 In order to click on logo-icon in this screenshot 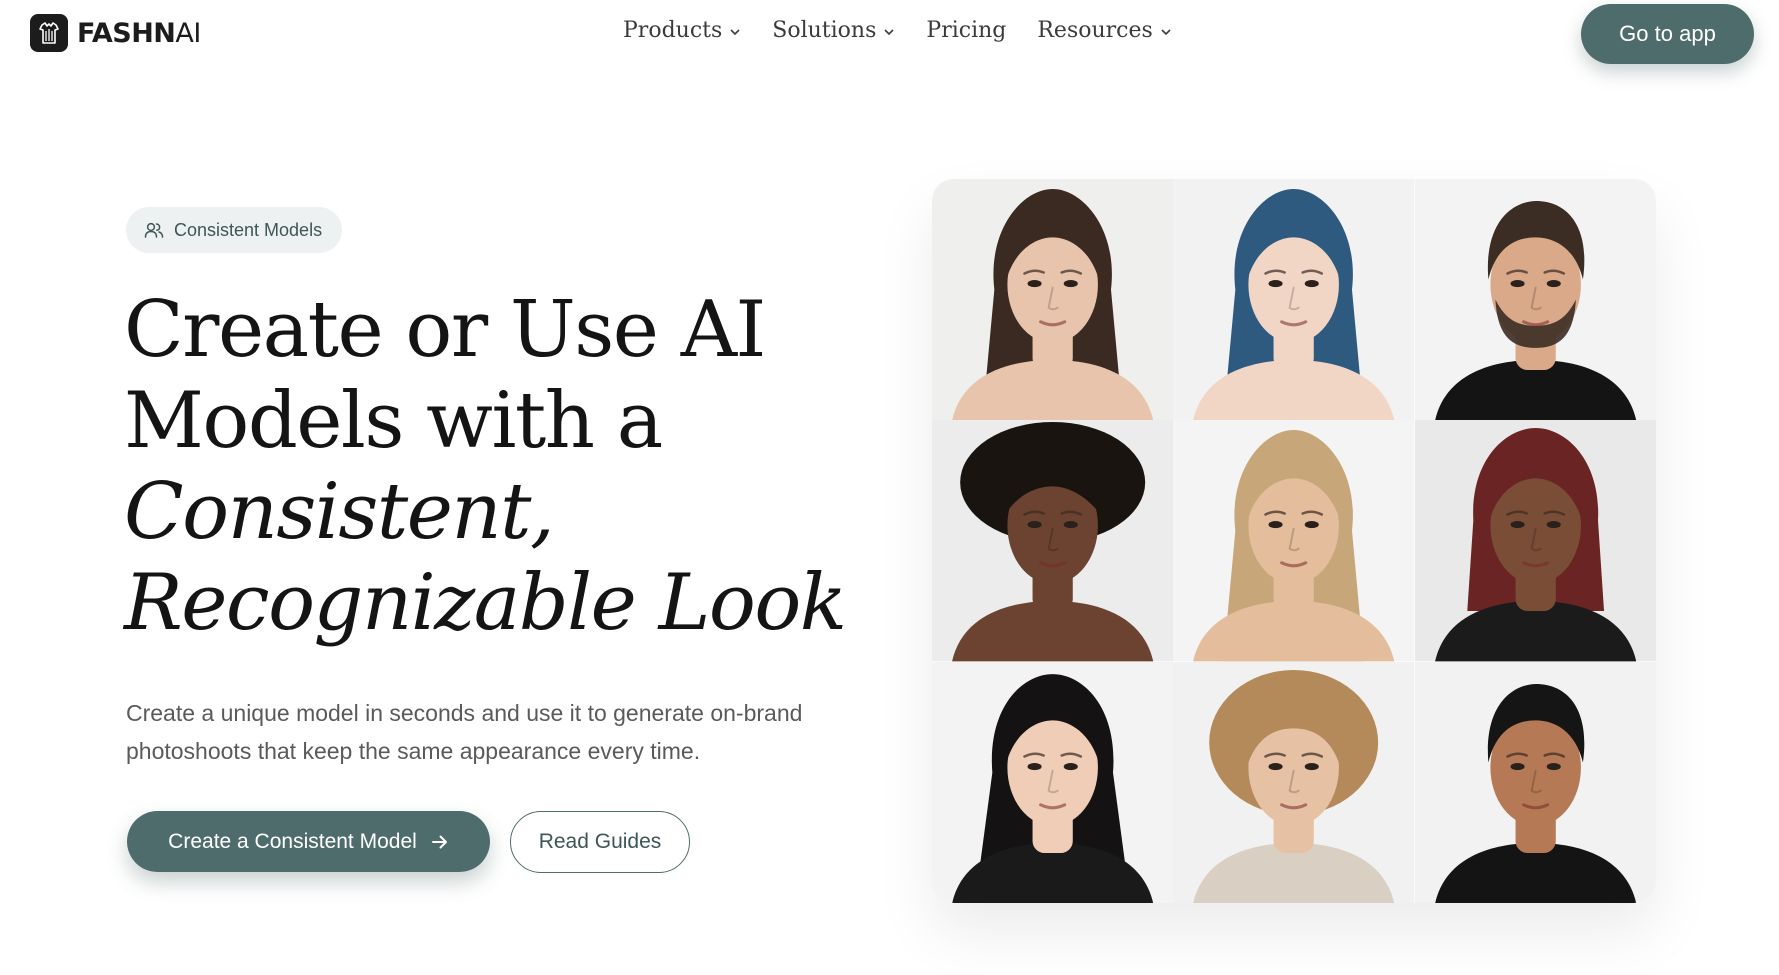, I will do `click(49, 33)`.